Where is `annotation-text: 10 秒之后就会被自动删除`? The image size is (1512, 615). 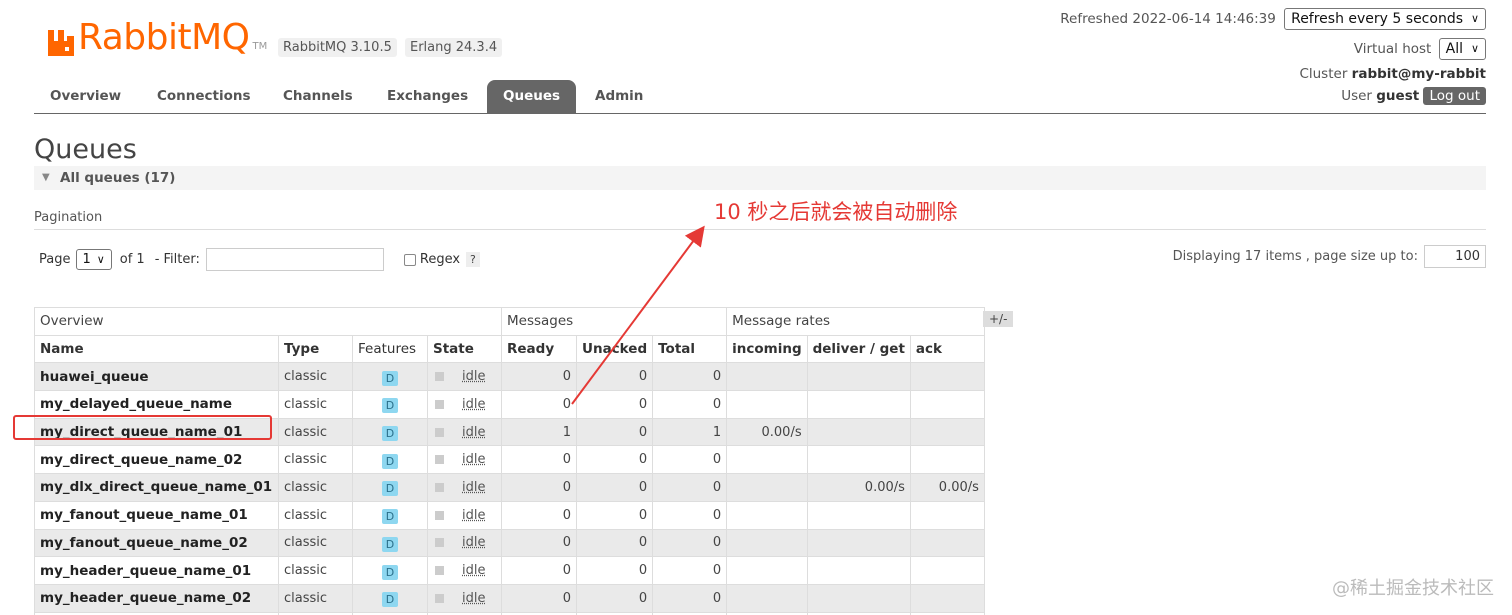 annotation-text: 10 秒之后就会被自动删除 is located at coordinates (836, 212).